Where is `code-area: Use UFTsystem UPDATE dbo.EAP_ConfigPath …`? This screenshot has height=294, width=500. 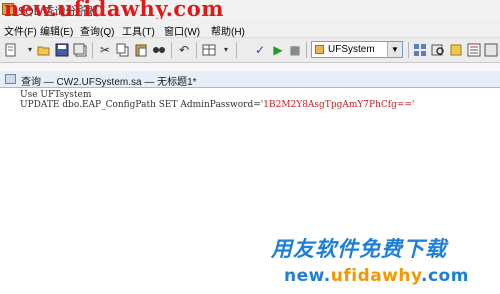
code-area: Use UFTsystem UPDATE dbo.EAP_ConfigPath … is located at coordinates (217, 100).